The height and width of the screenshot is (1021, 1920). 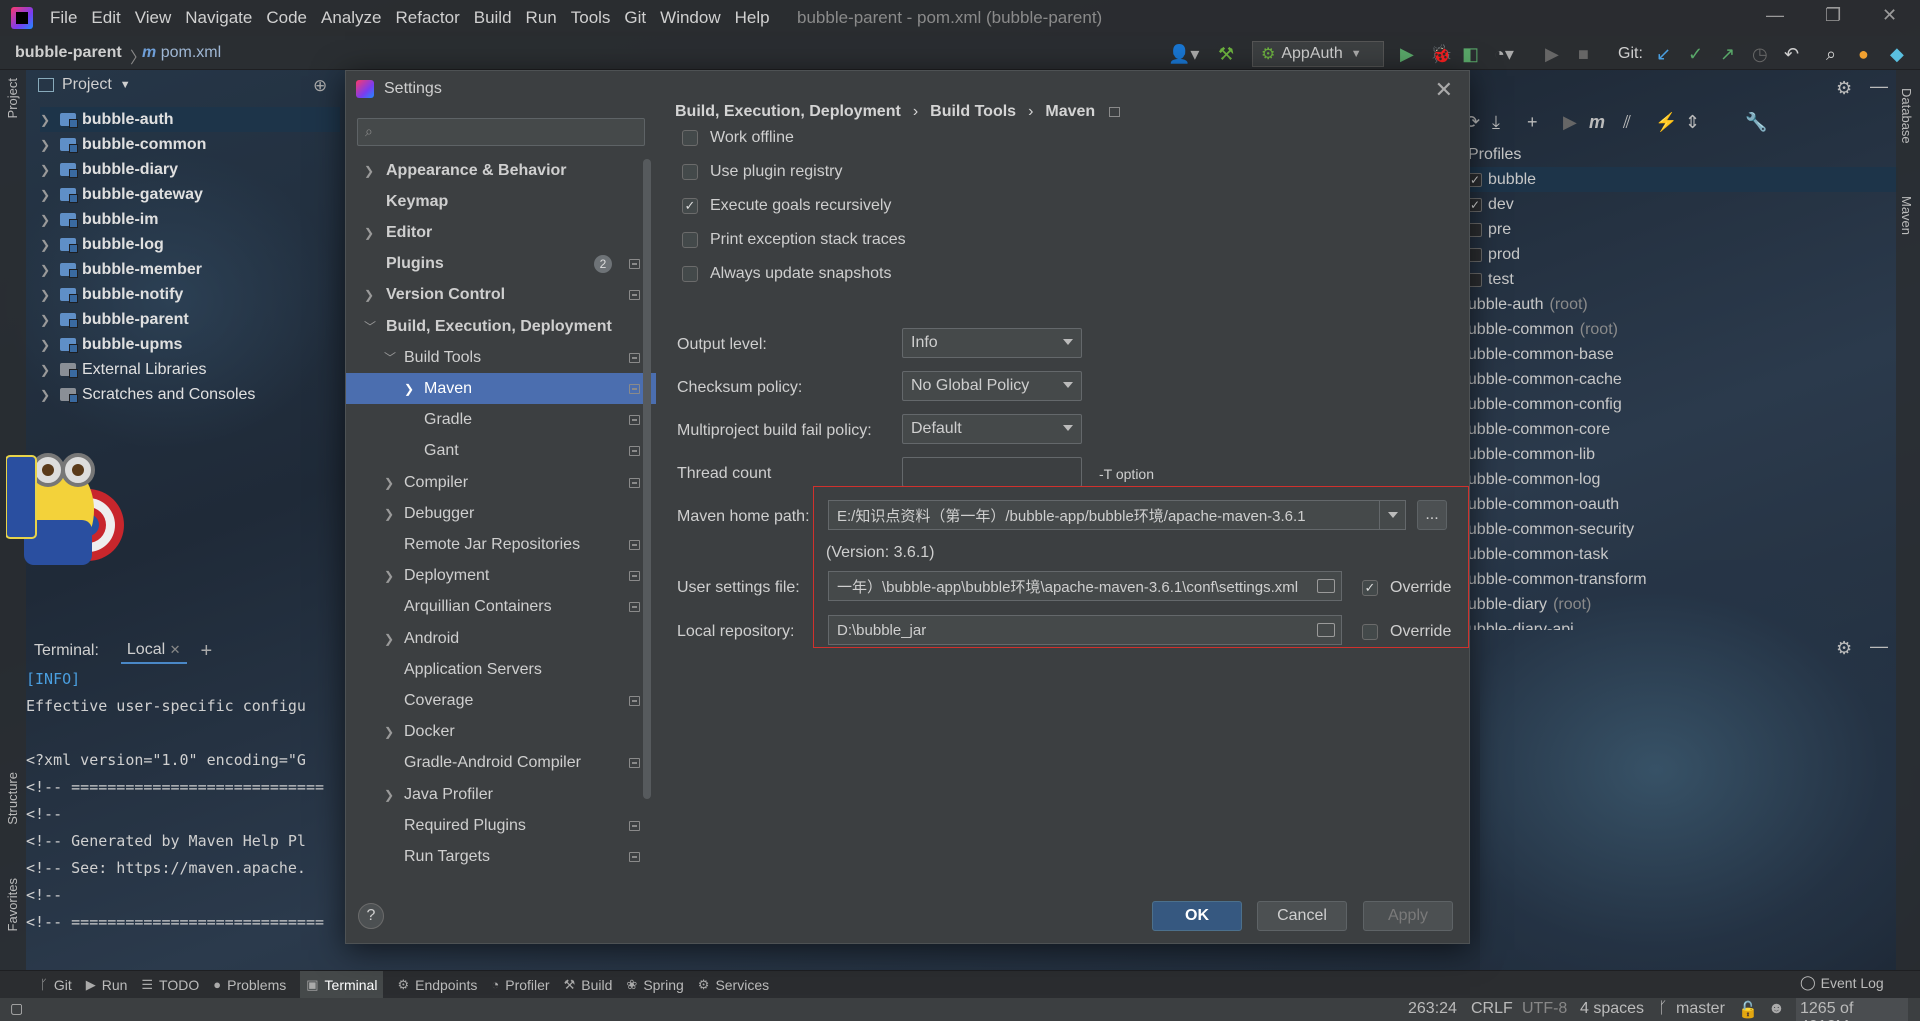 What do you see at coordinates (170, 985) in the screenshot?
I see `tool-window-todo: ☰ TODO` at bounding box center [170, 985].